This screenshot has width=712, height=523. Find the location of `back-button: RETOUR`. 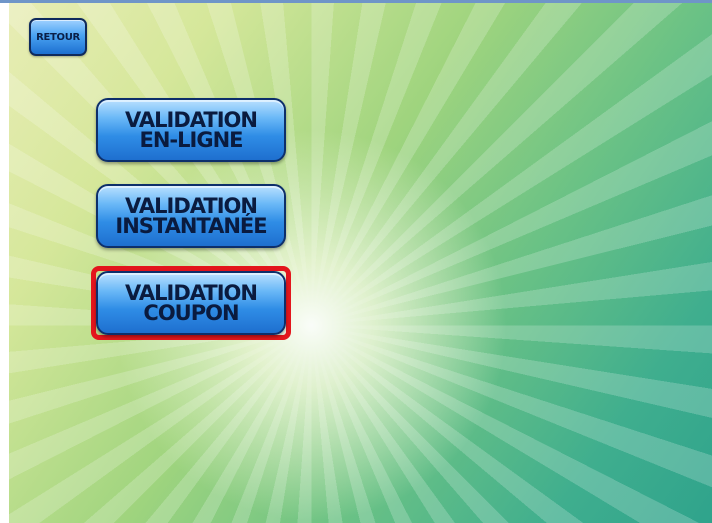

back-button: RETOUR is located at coordinates (58, 37).